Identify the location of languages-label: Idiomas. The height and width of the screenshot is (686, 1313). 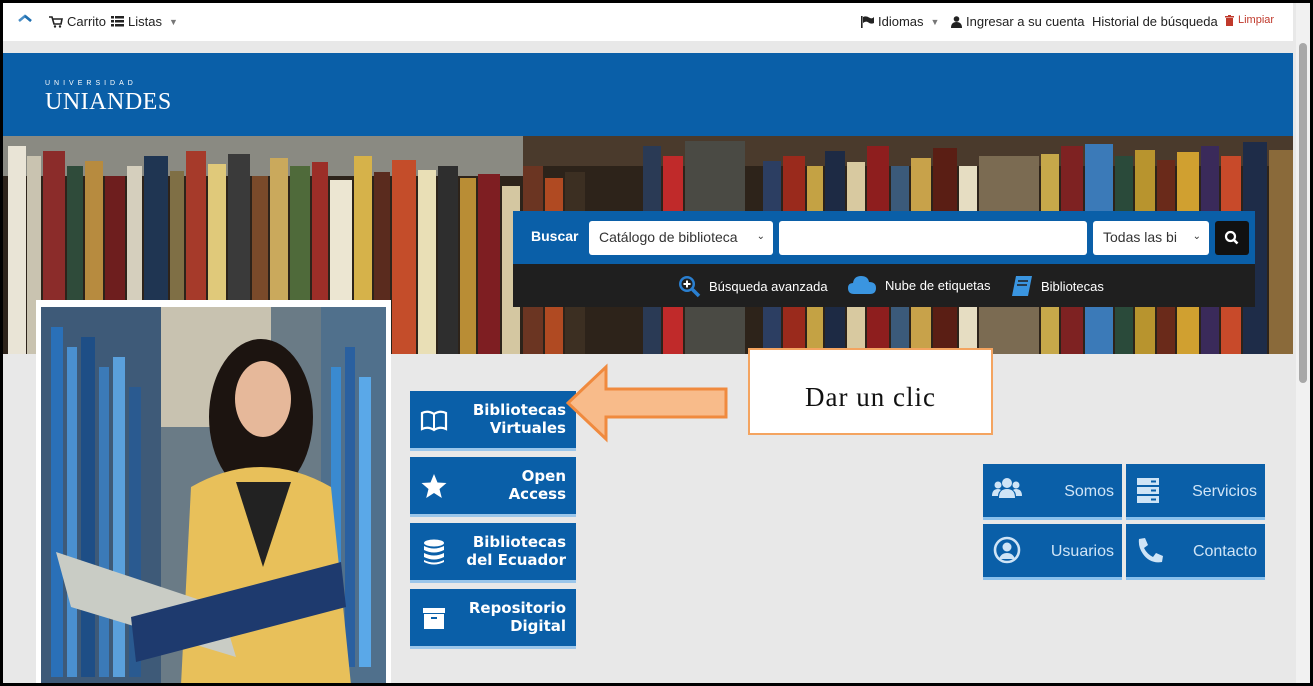
(901, 21).